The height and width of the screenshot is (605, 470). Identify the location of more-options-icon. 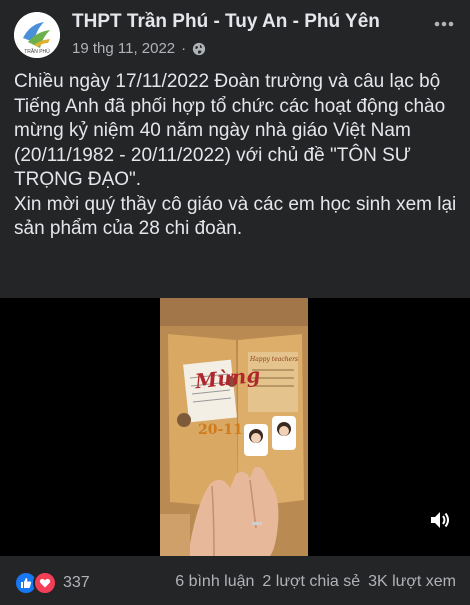
(444, 24).